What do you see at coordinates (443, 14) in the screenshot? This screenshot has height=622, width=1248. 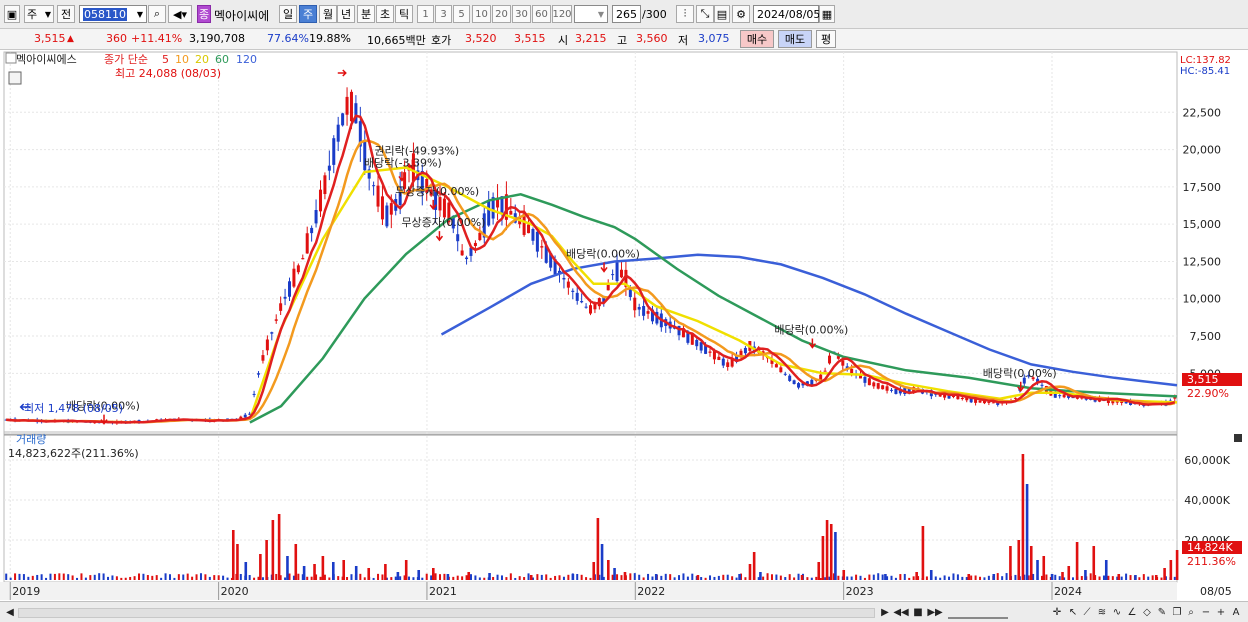 I see `interval-3: 3` at bounding box center [443, 14].